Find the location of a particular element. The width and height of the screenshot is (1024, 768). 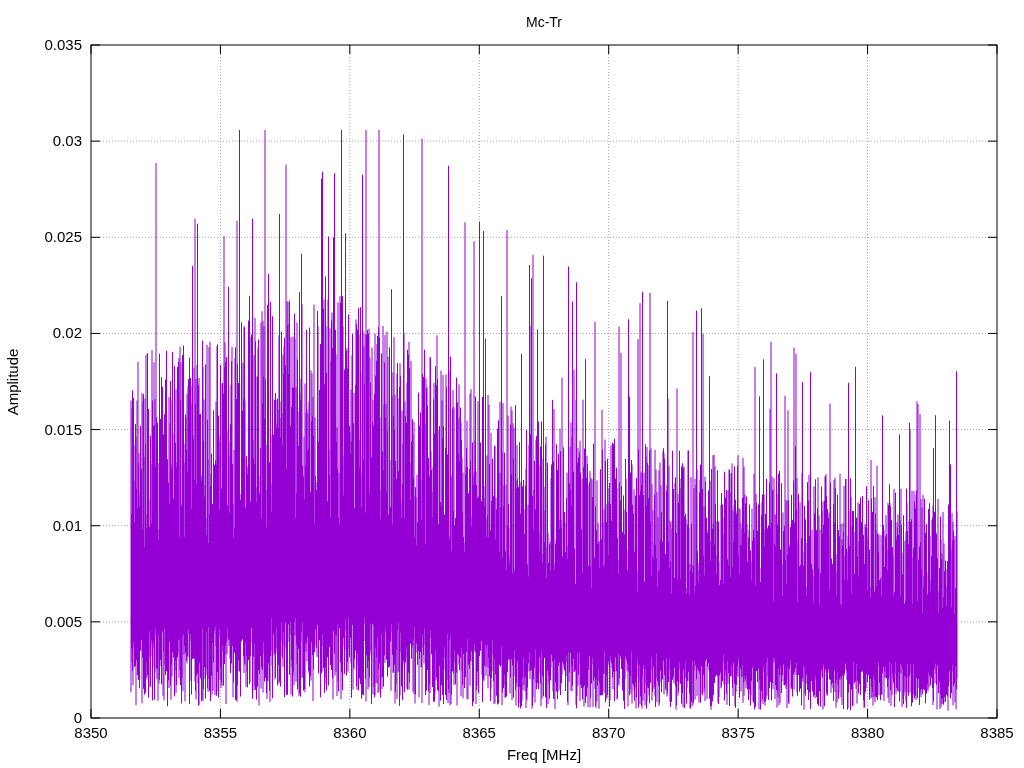

tick-label: 0.005 is located at coordinates (63, 621).